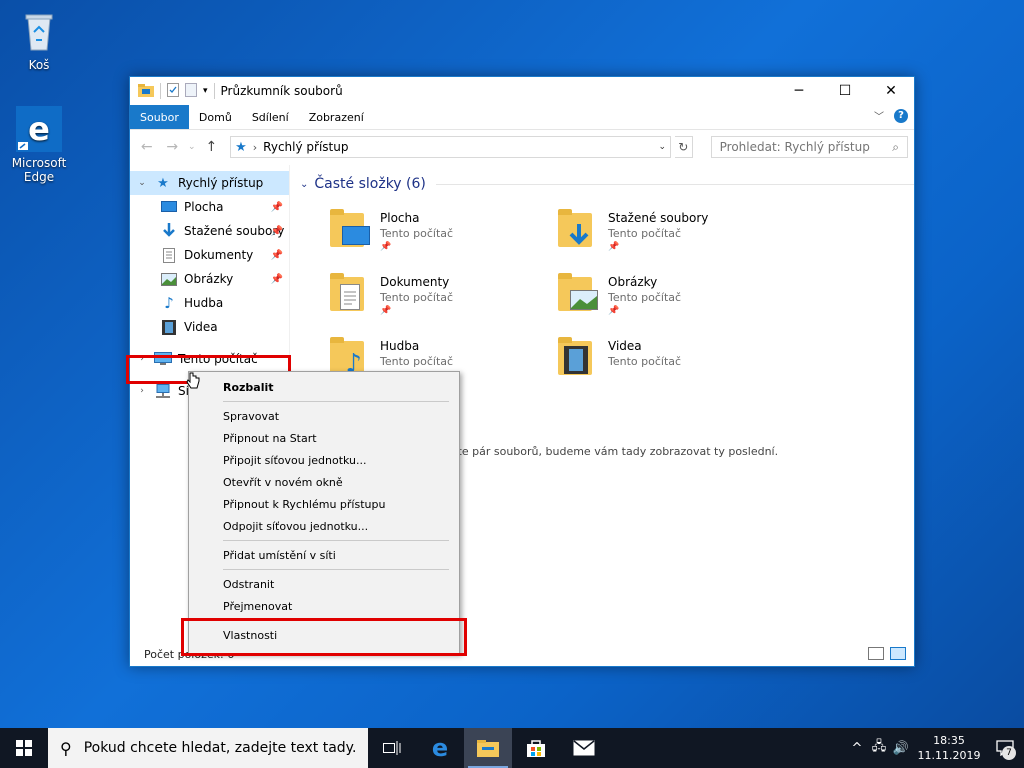 This screenshot has width=1024, height=768. Describe the element at coordinates (324, 416) in the screenshot. I see `menu-item-manage: Spravovat` at that location.